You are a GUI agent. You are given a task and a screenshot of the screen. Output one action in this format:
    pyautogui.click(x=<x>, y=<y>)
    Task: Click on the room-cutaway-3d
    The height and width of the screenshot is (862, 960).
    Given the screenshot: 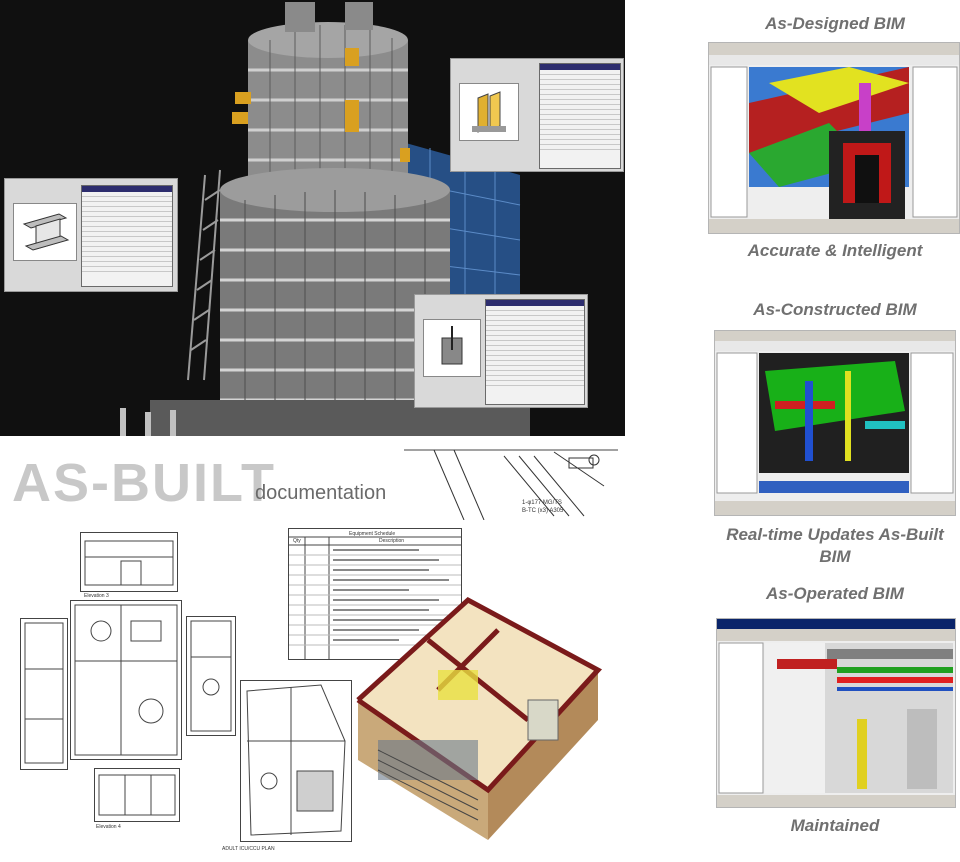 What is the action you would take?
    pyautogui.click(x=479, y=721)
    